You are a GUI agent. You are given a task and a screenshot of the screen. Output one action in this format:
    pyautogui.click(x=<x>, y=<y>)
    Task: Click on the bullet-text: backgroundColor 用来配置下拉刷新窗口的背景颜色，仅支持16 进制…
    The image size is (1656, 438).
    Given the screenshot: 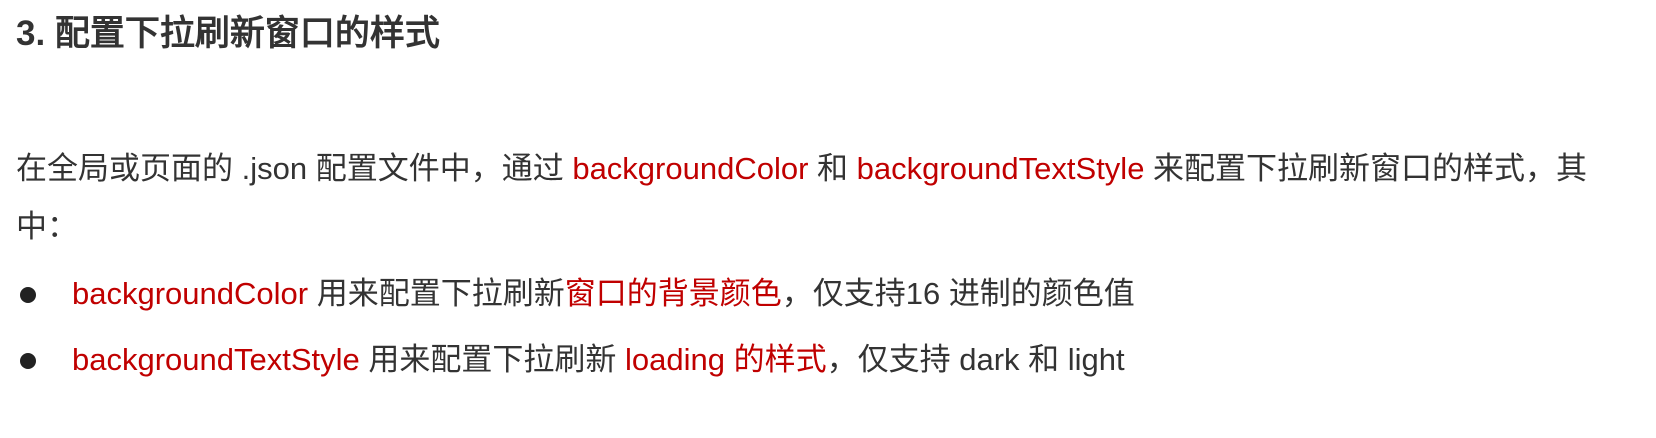 What is the action you would take?
    pyautogui.click(x=603, y=294)
    